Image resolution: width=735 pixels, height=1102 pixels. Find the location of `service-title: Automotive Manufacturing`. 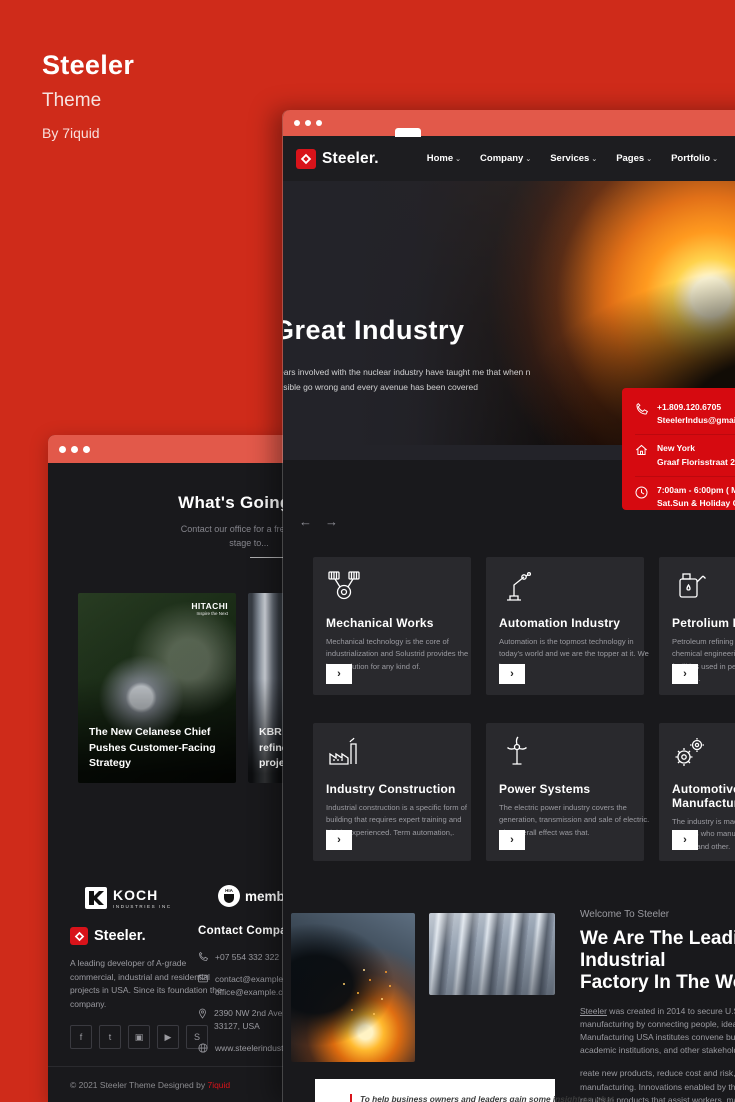

service-title: Automotive Manufacturing is located at coordinates (703, 796).